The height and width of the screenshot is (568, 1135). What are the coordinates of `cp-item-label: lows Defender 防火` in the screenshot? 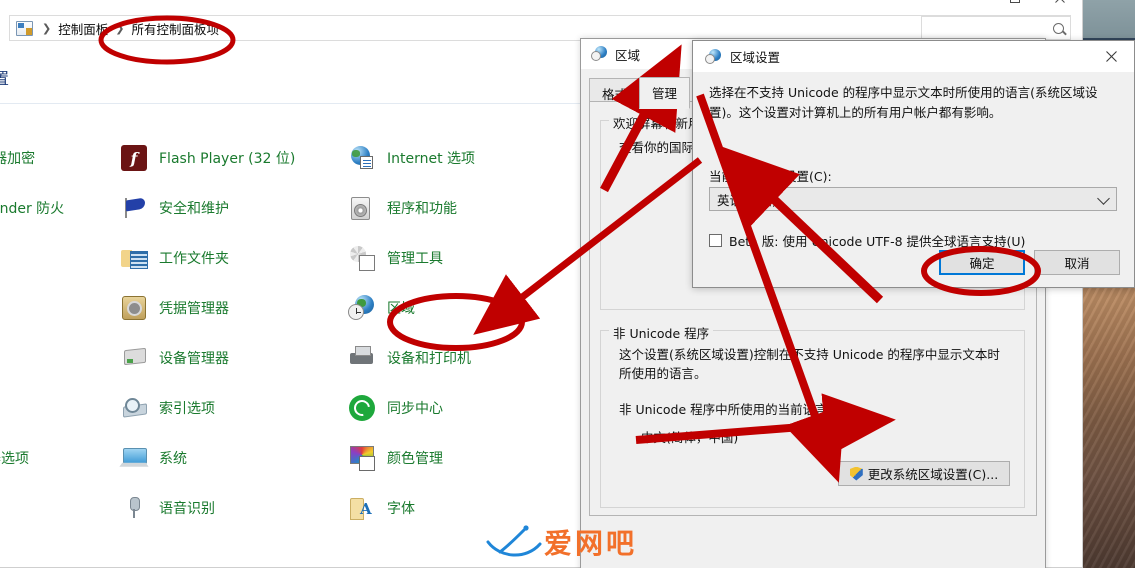 It's located at (32, 209).